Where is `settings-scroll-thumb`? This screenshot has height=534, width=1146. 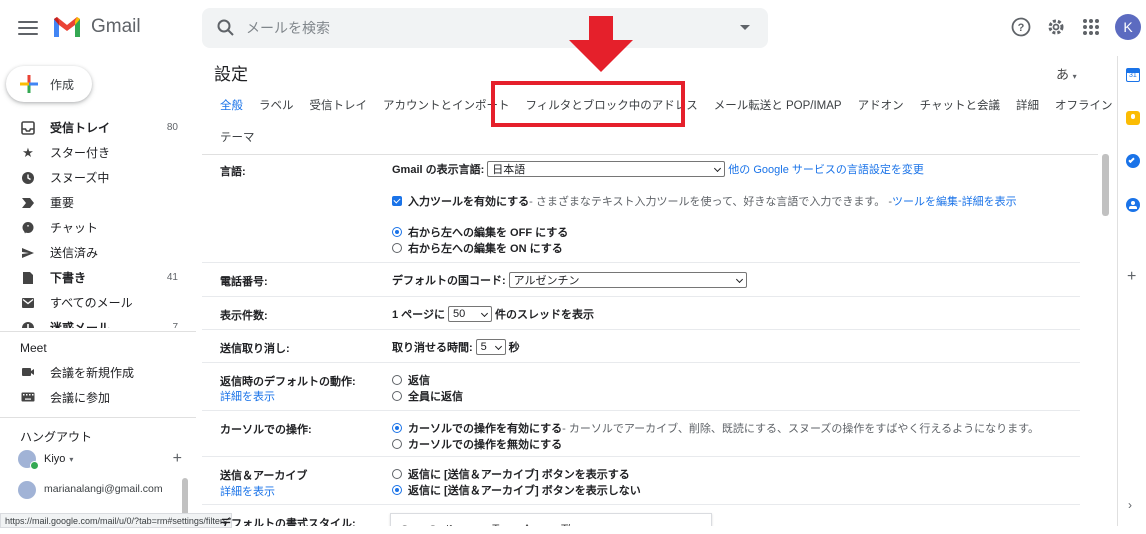
settings-scroll-thumb is located at coordinates (1105, 185).